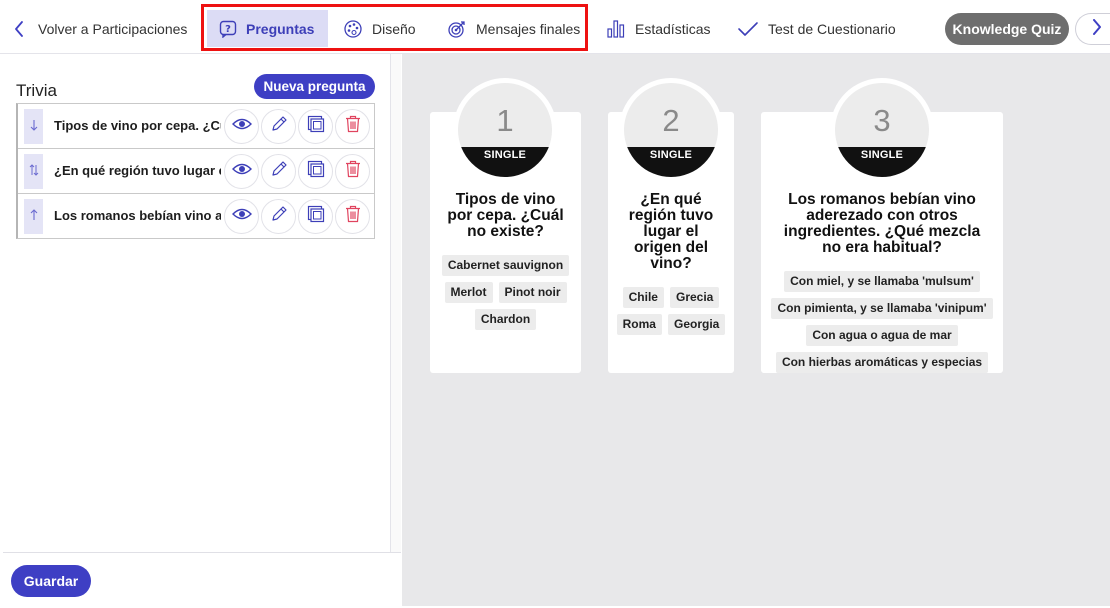 The image size is (1110, 608). Describe the element at coordinates (505, 120) in the screenshot. I see `question-number: 1` at that location.